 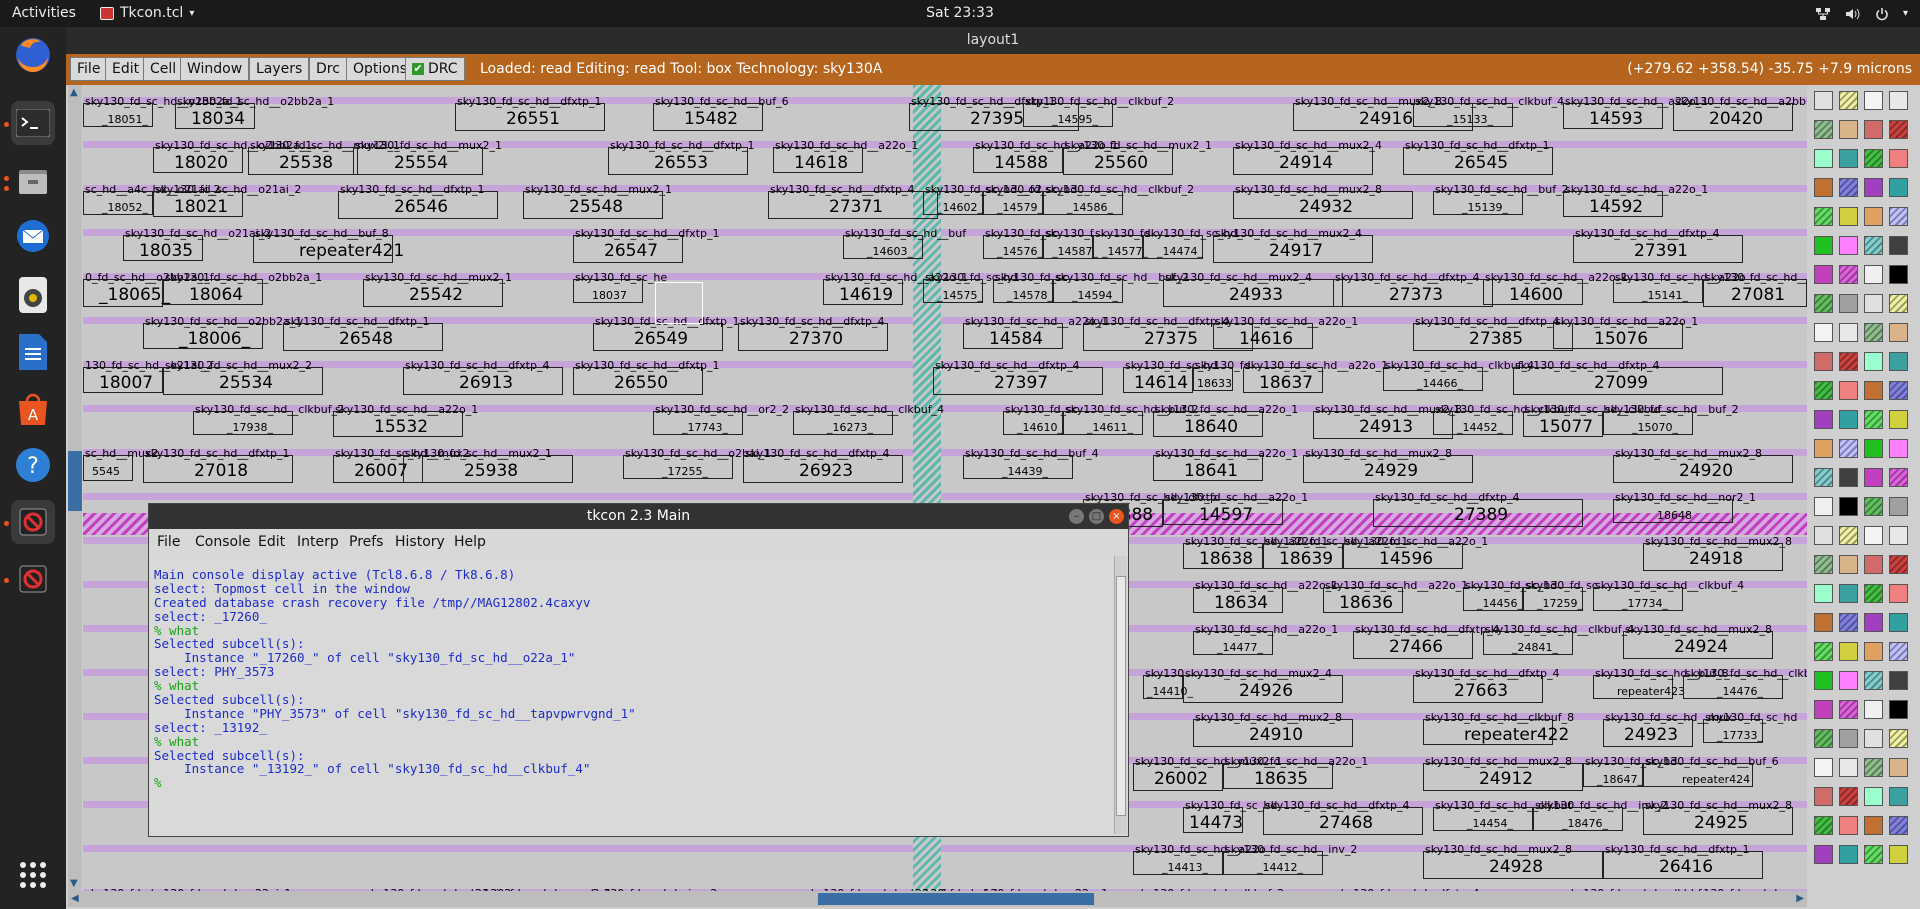 What do you see at coordinates (33, 352) in the screenshot?
I see `writer-icon` at bounding box center [33, 352].